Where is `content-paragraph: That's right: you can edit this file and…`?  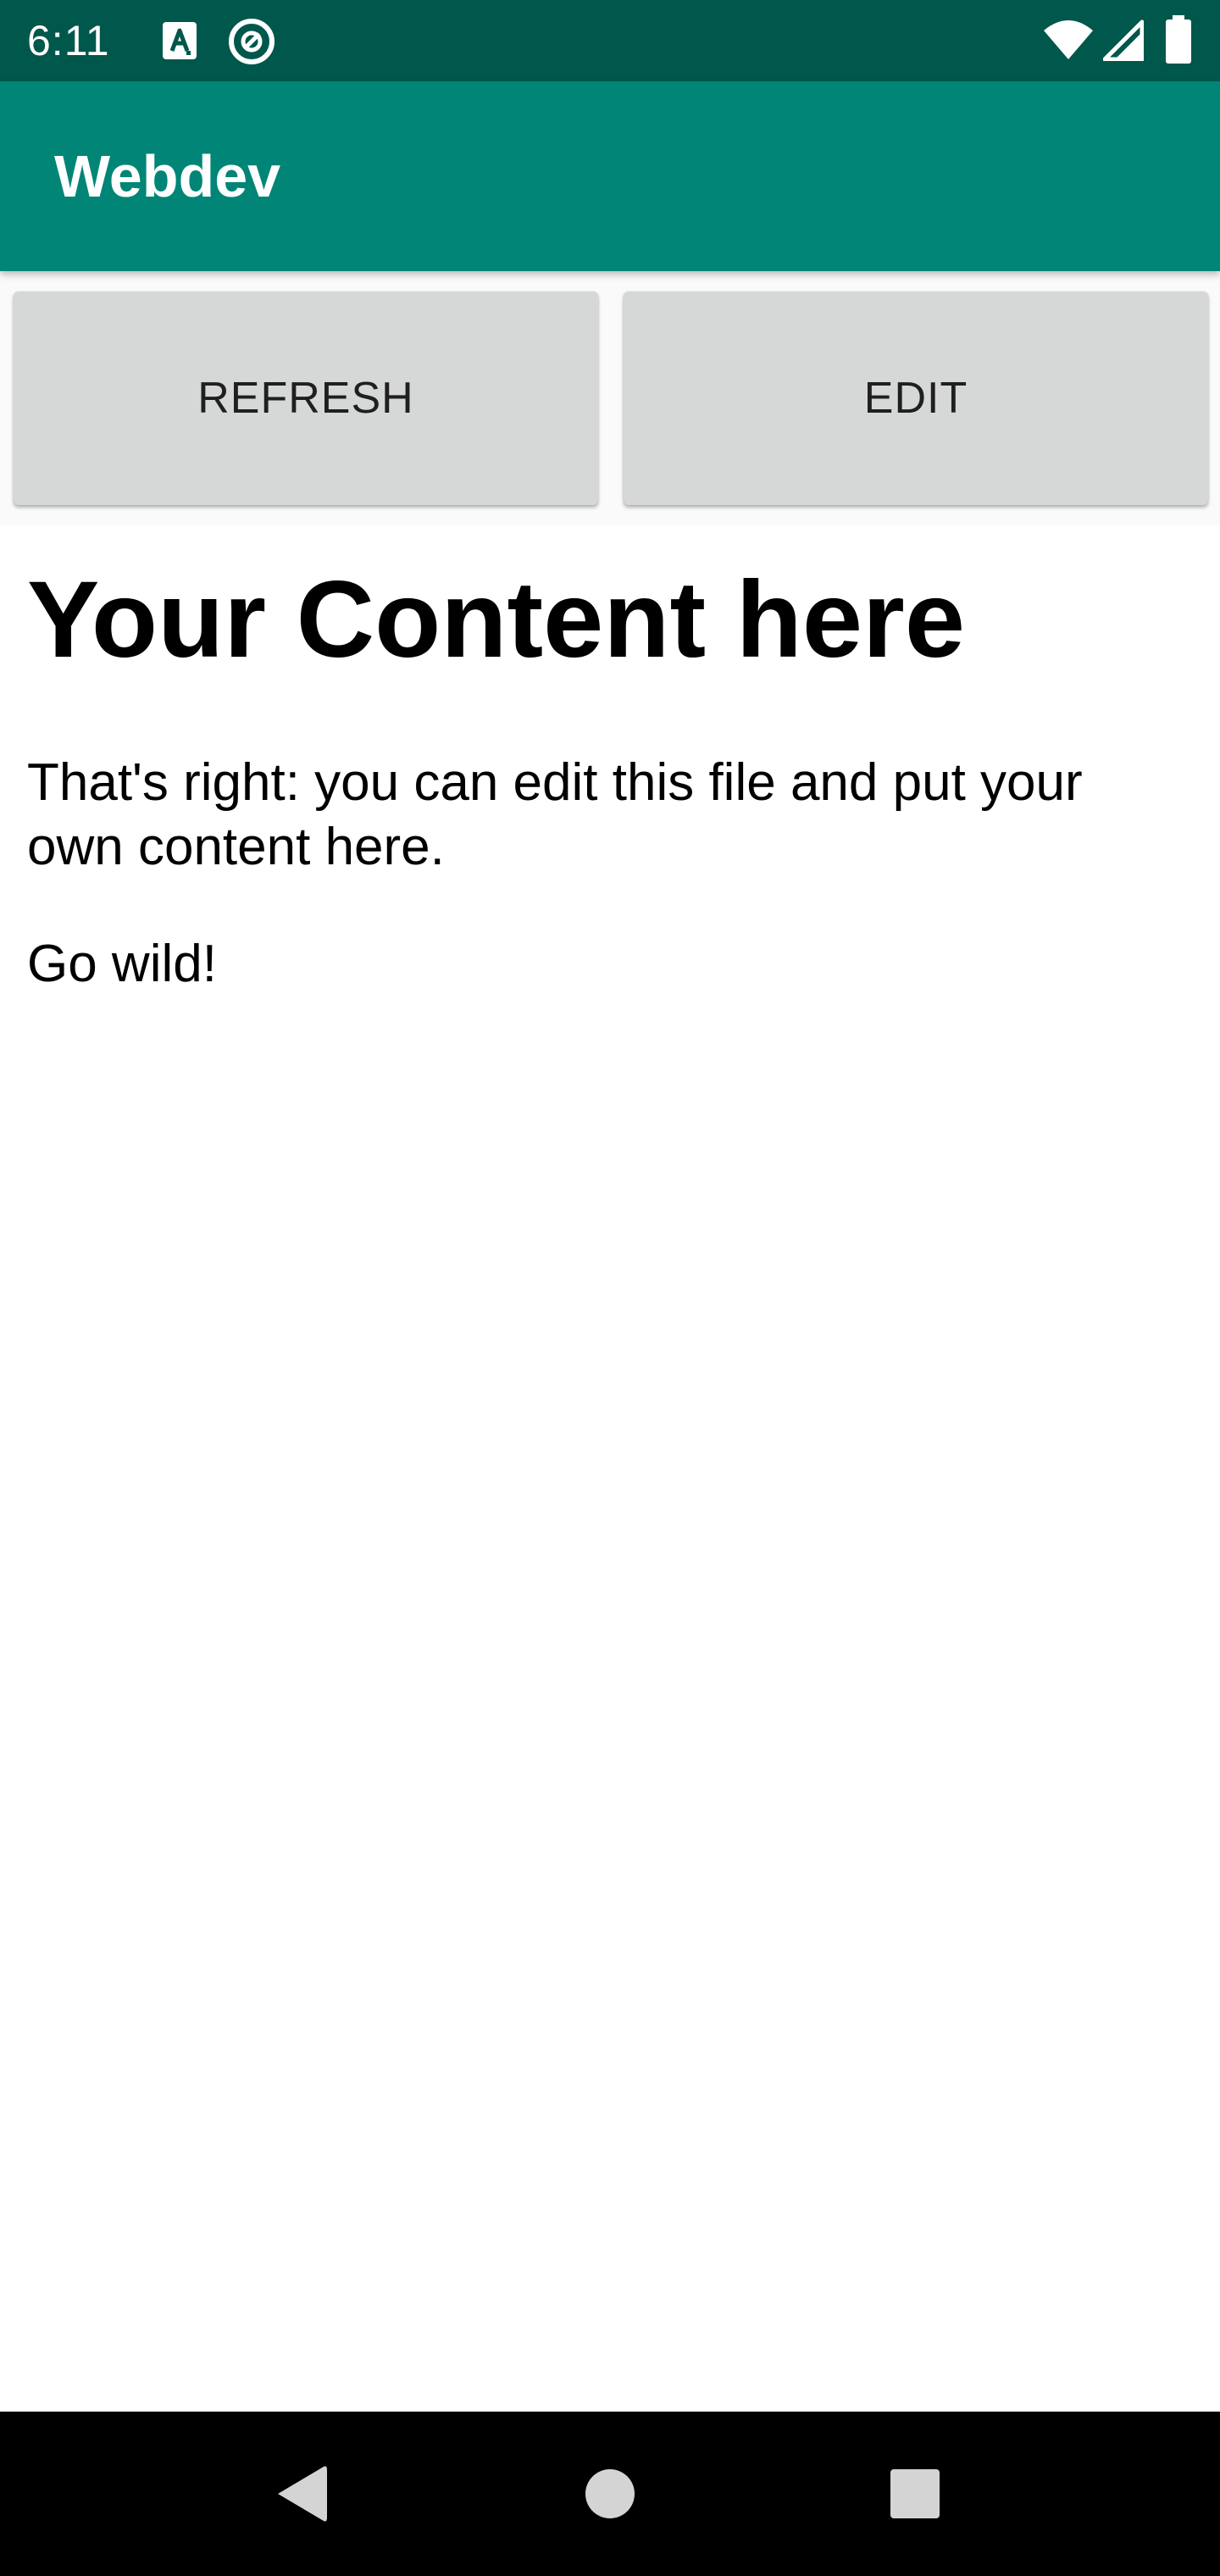
content-paragraph: That's right: you can edit this file and… is located at coordinates (555, 814).